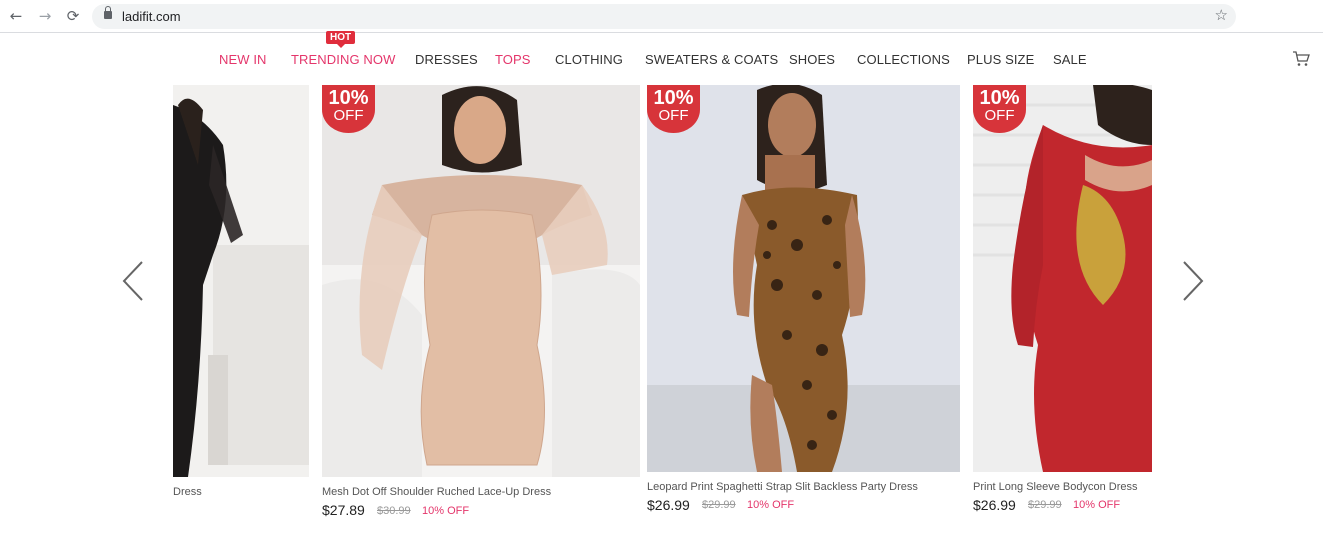 This screenshot has height=549, width=1323. I want to click on nav-item-clothing: CLOTHING, so click(589, 59).